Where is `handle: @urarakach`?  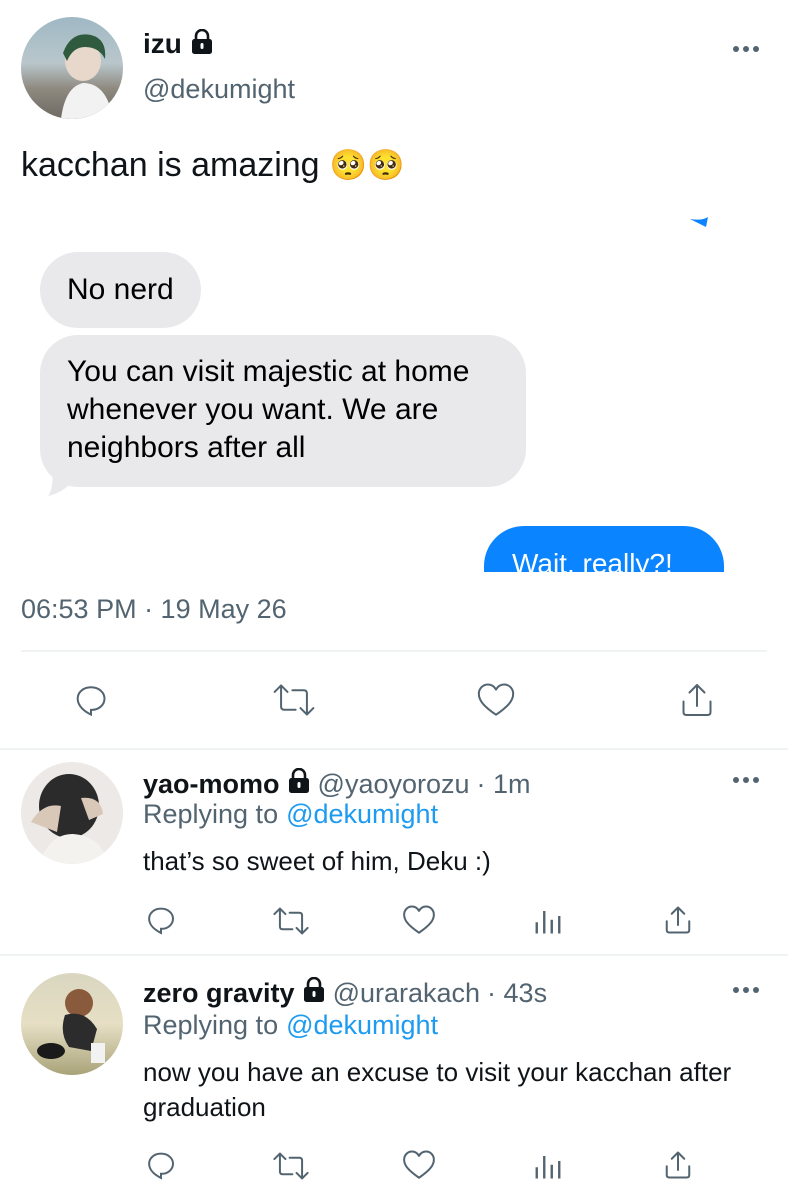
handle: @urarakach is located at coordinates (406, 993).